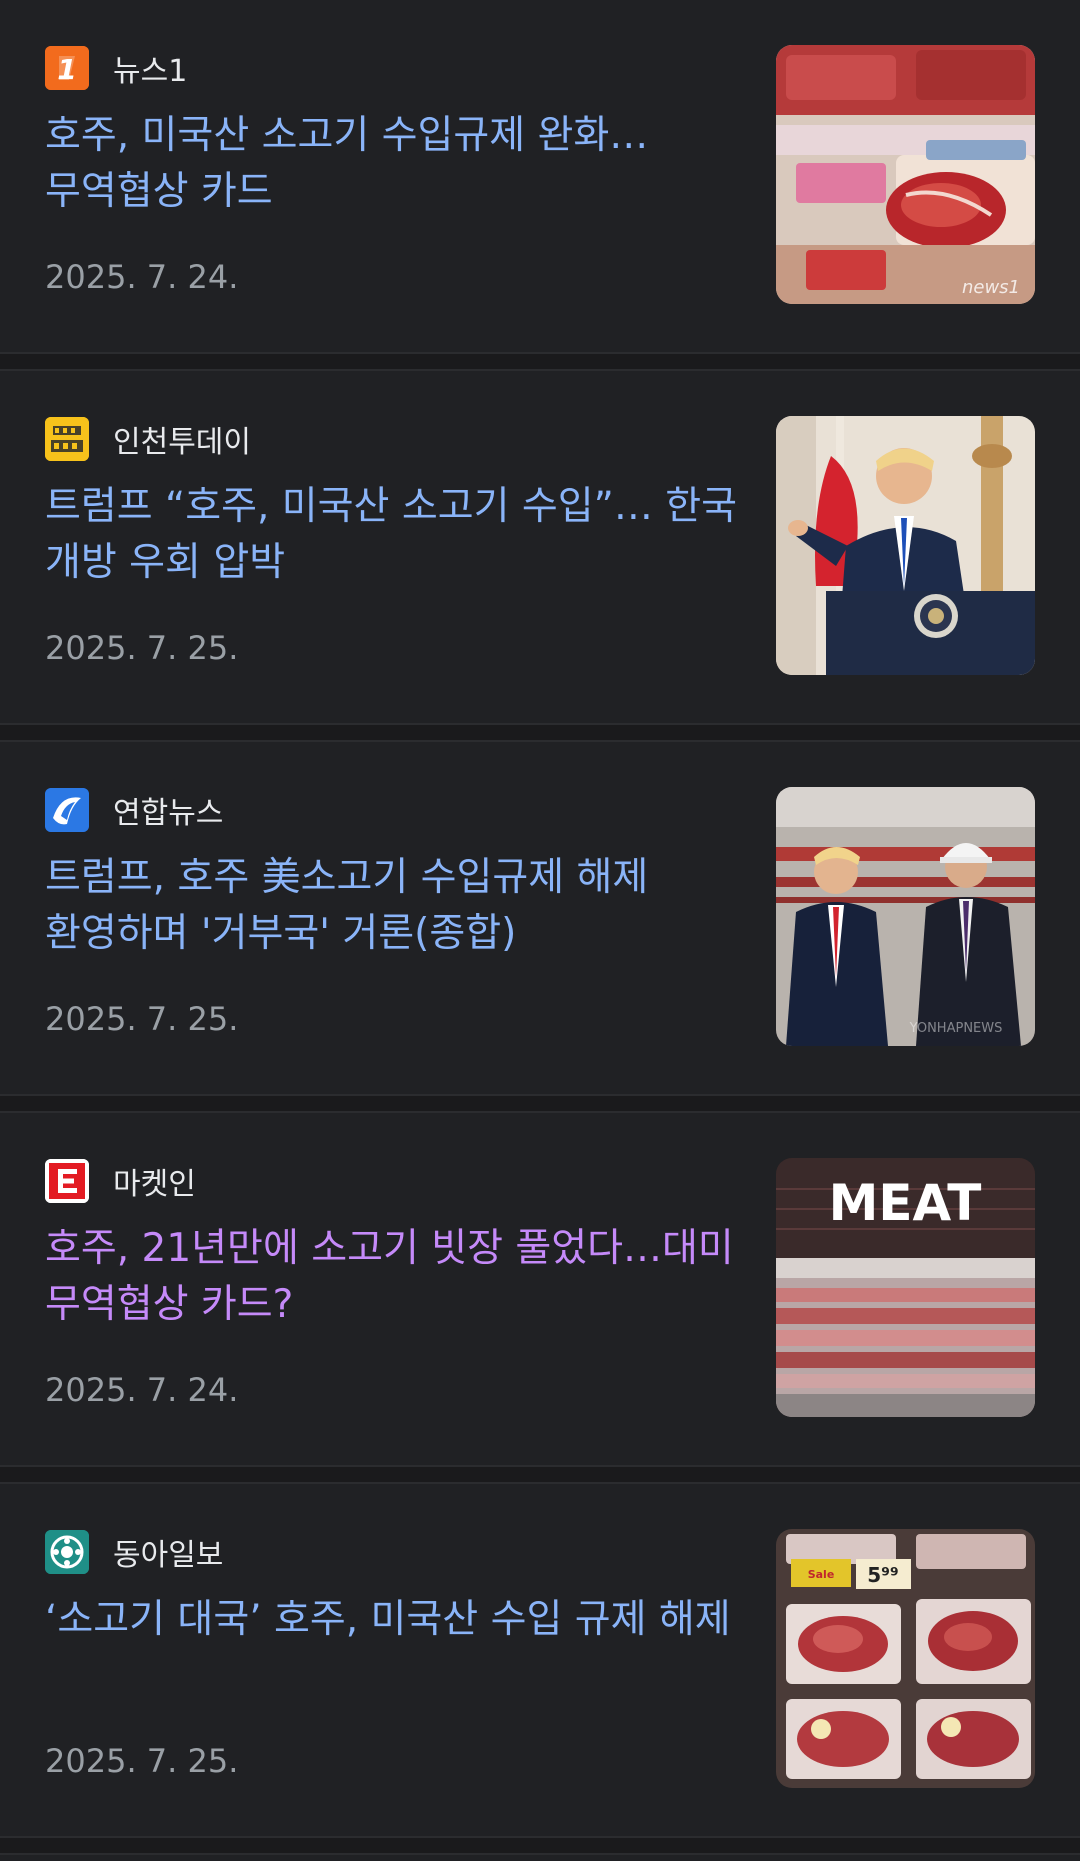  I want to click on donga-logo-icon, so click(67, 1552).